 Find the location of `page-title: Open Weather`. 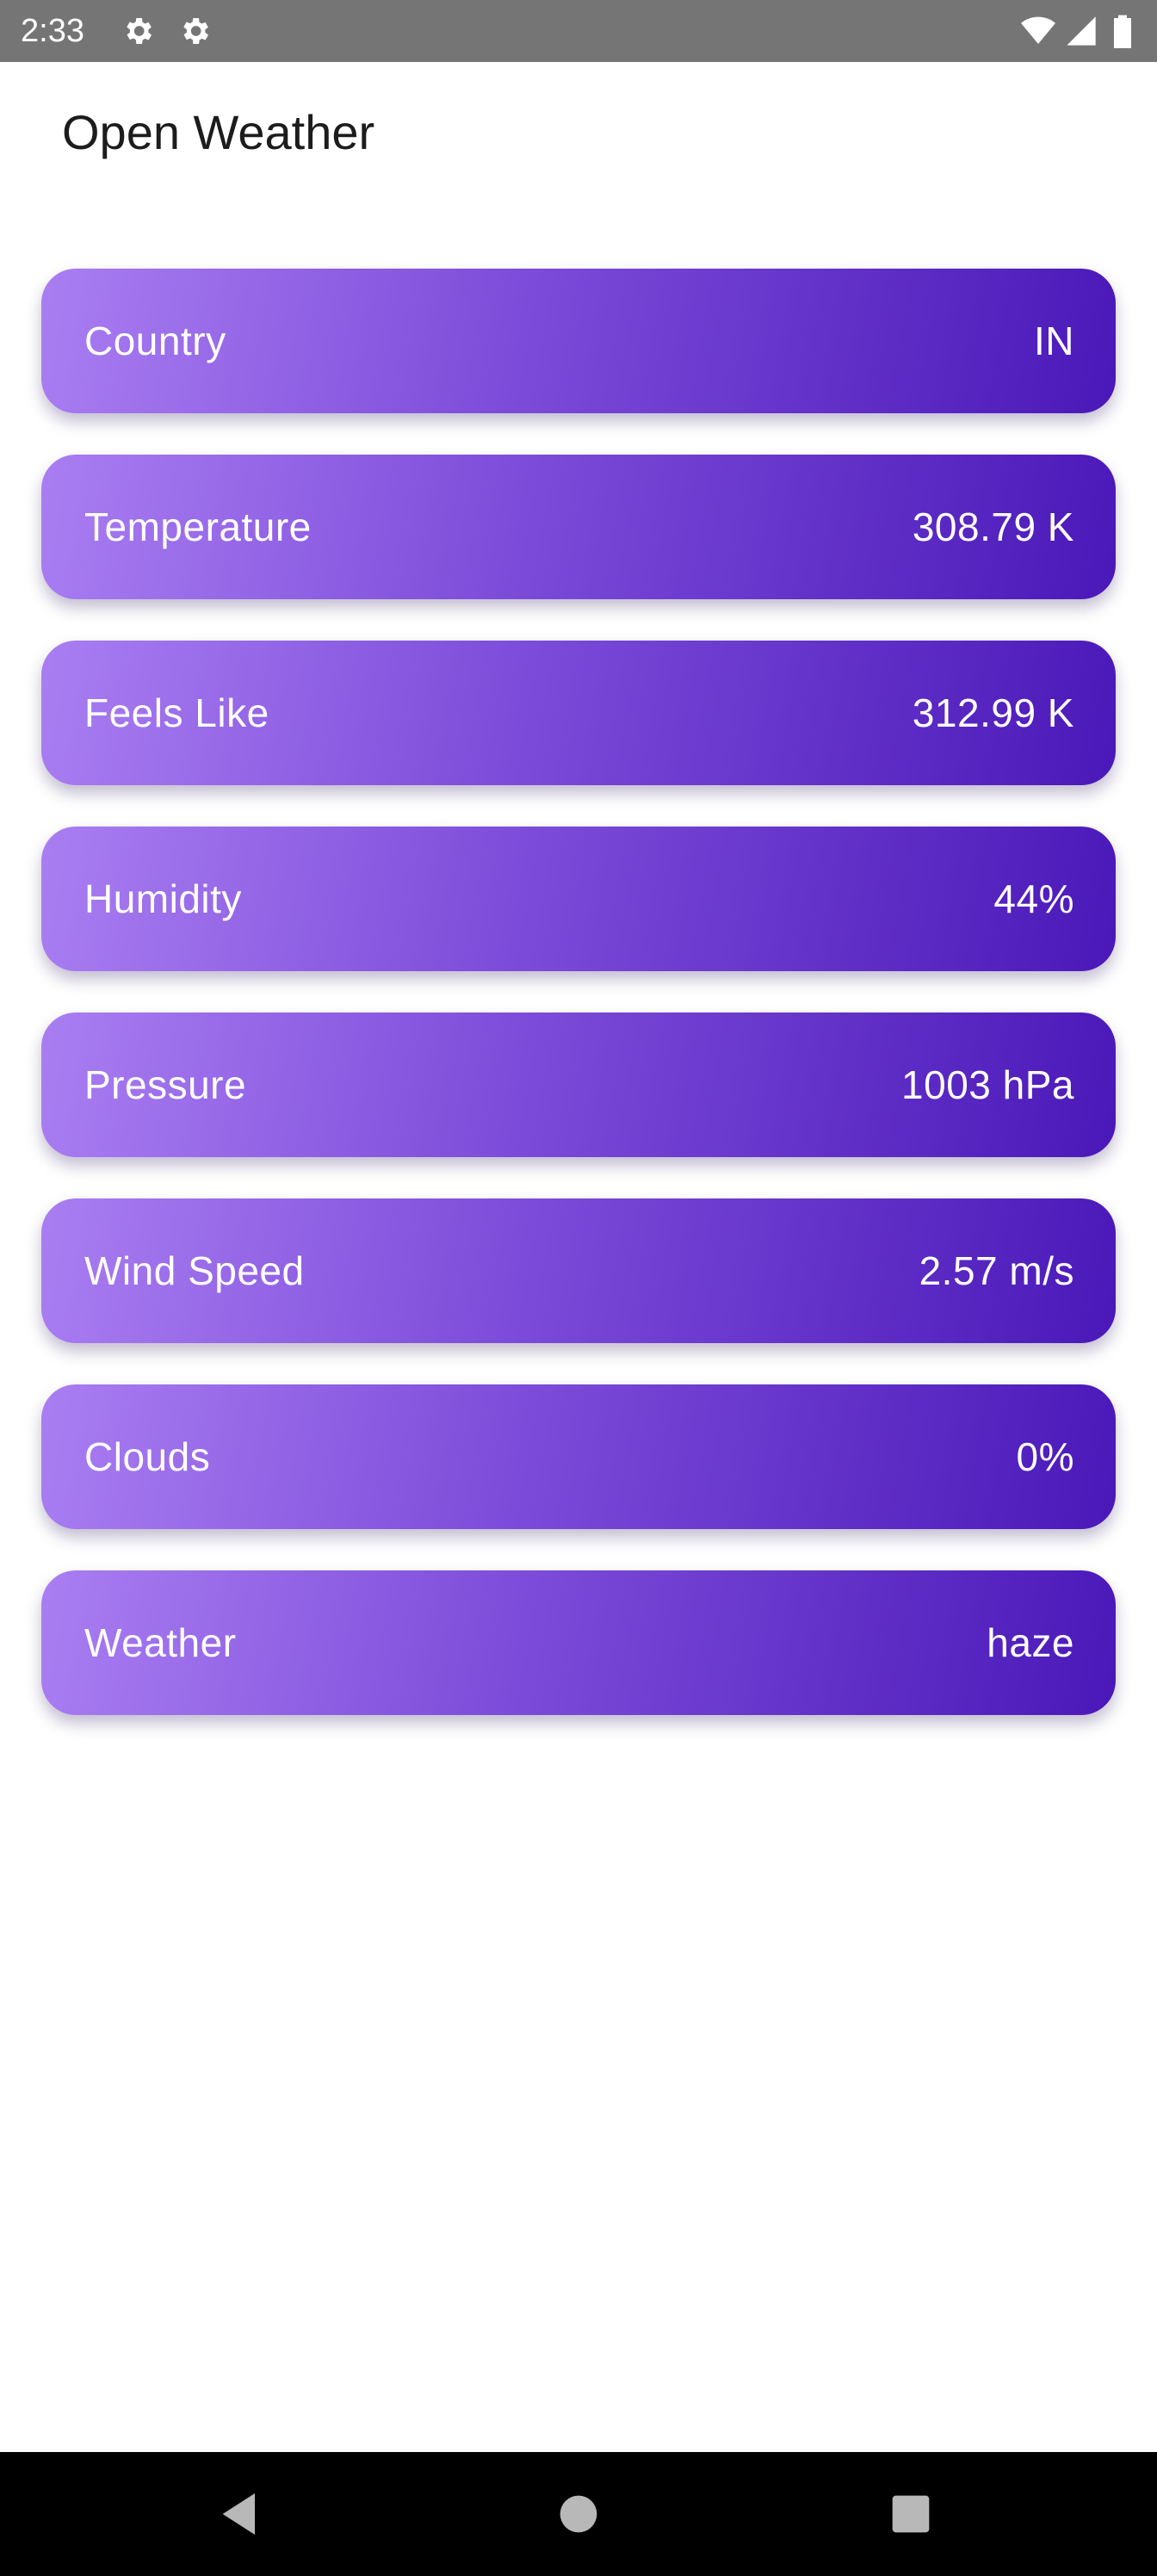

page-title: Open Weather is located at coordinates (219, 132).